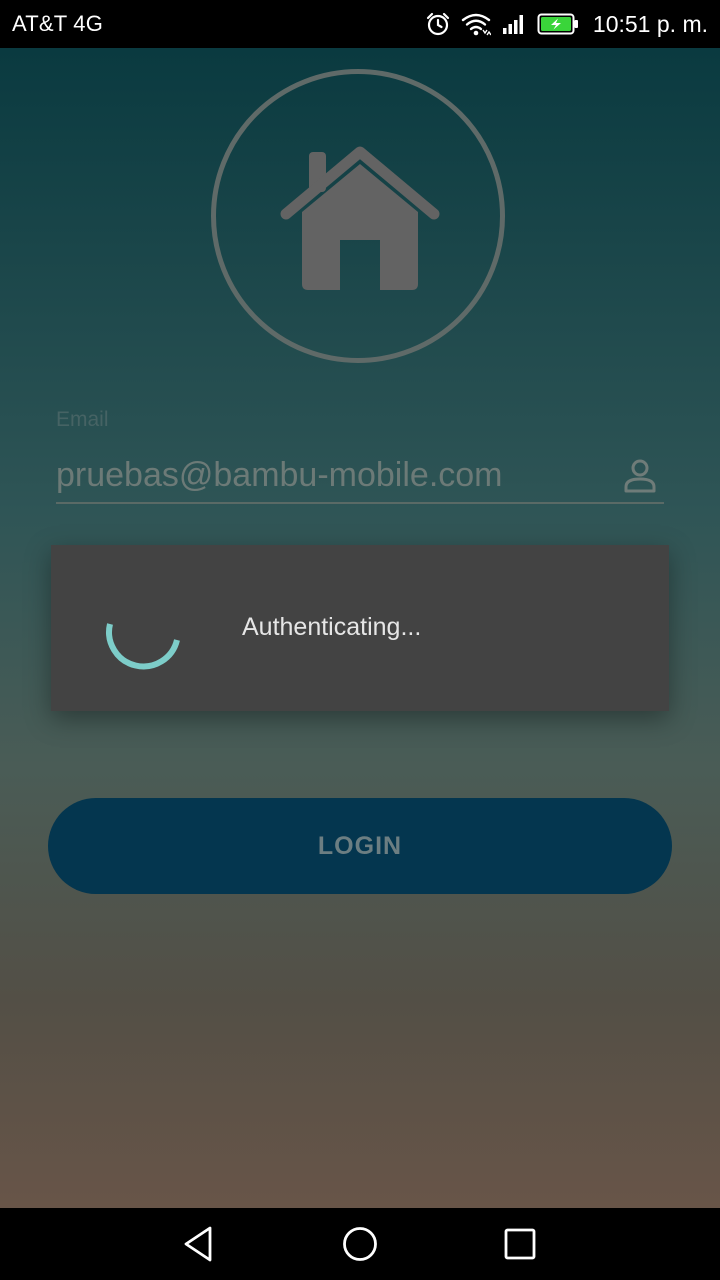 The height and width of the screenshot is (1280, 720). I want to click on clock: 10:51 p. m., so click(650, 23).